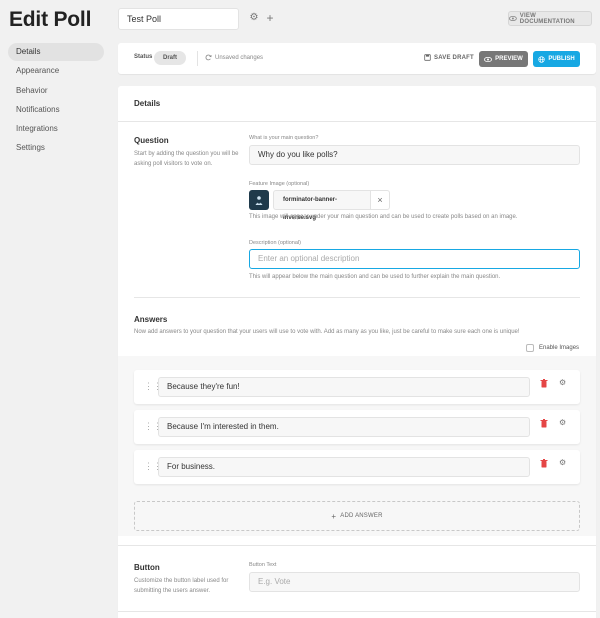 The width and height of the screenshot is (600, 618). Describe the element at coordinates (414, 259) in the screenshot. I see `description-input: Enter an optional description` at that location.